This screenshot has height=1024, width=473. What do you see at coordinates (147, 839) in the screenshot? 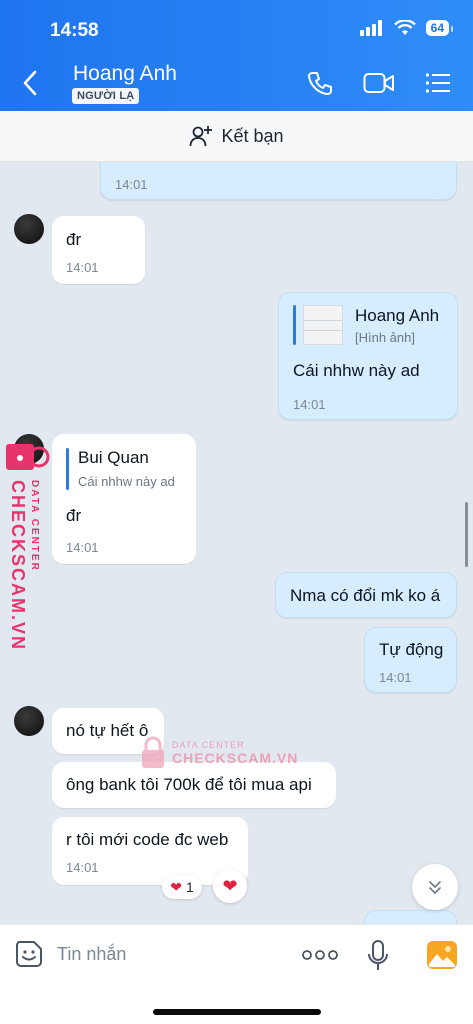
I see `message-text: r tôi mới code đc web` at bounding box center [147, 839].